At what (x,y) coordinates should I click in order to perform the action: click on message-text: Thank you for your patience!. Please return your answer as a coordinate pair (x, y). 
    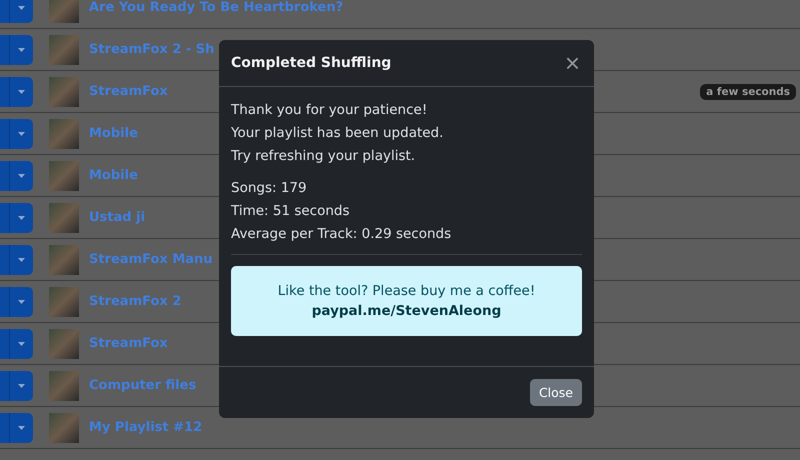
    Looking at the image, I should click on (329, 110).